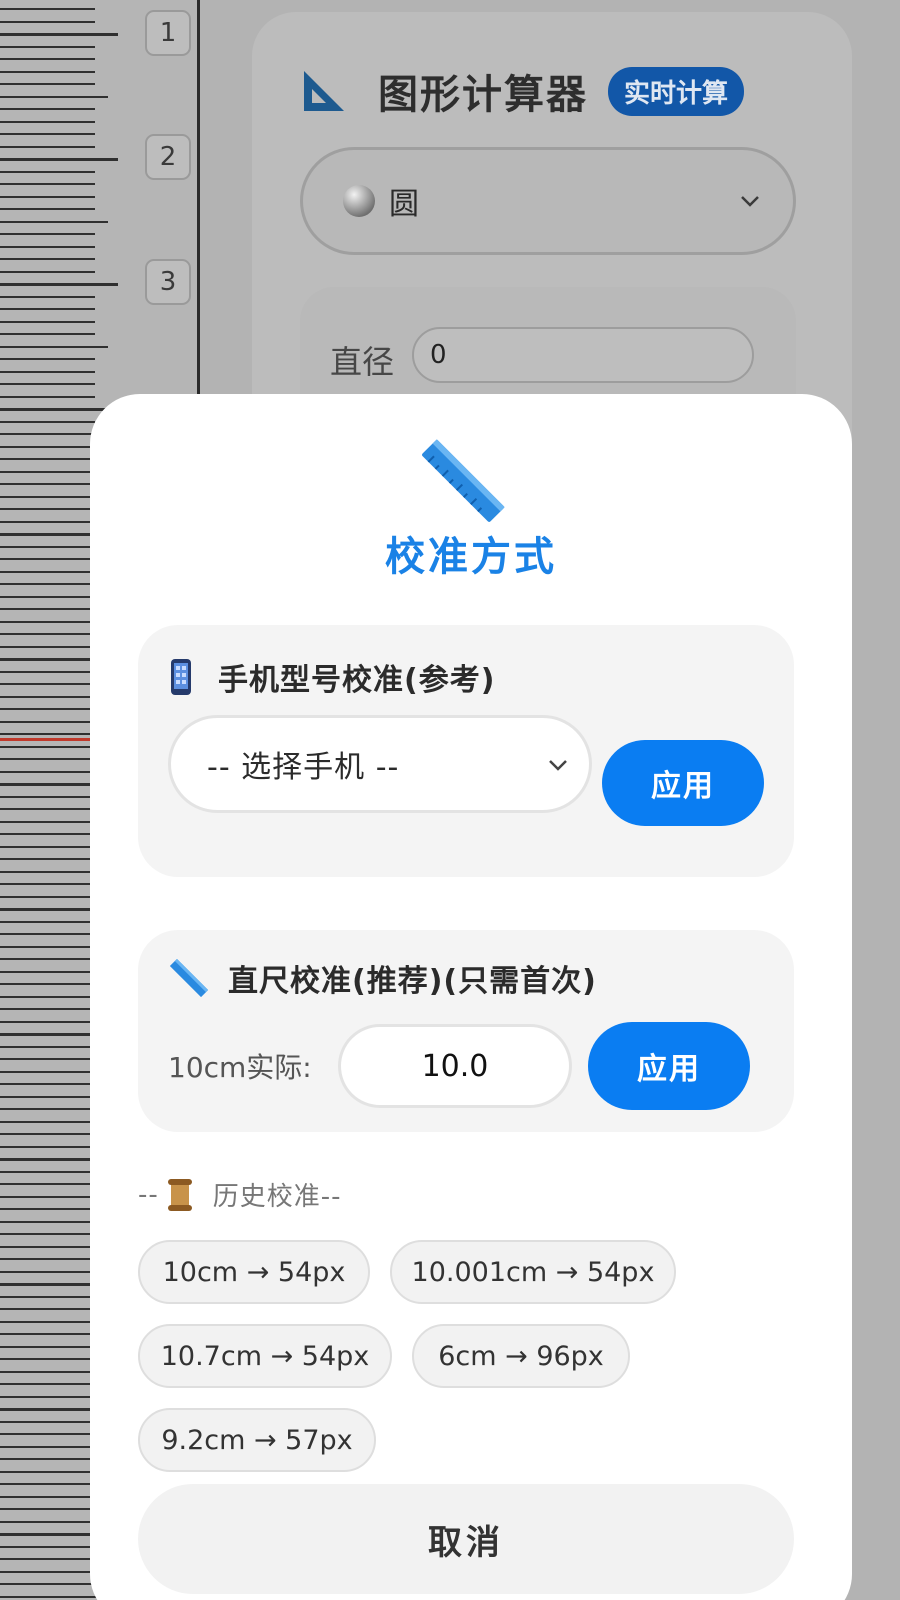 The height and width of the screenshot is (1600, 900). What do you see at coordinates (277, 1197) in the screenshot?
I see `history-title: 历史校准--` at bounding box center [277, 1197].